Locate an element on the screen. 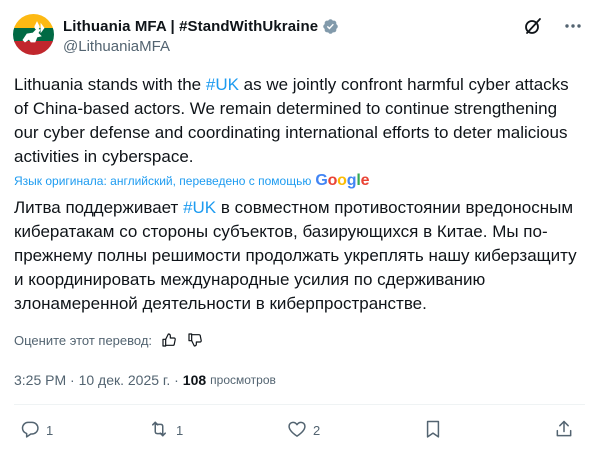 This screenshot has width=599, height=456. thumbs-up-icon is located at coordinates (169, 340).